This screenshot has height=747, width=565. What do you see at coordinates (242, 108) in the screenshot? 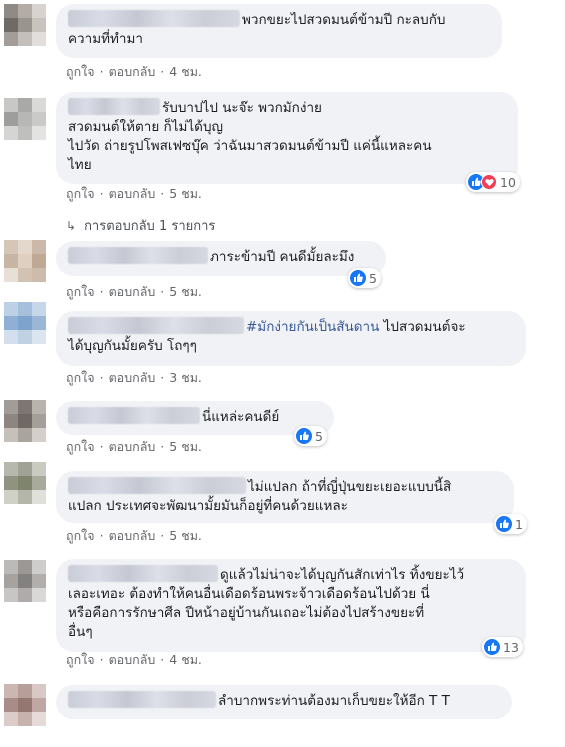
I see `comment-text: รับบาปไป นะจ๊ะ พวกมักง่าย` at bounding box center [242, 108].